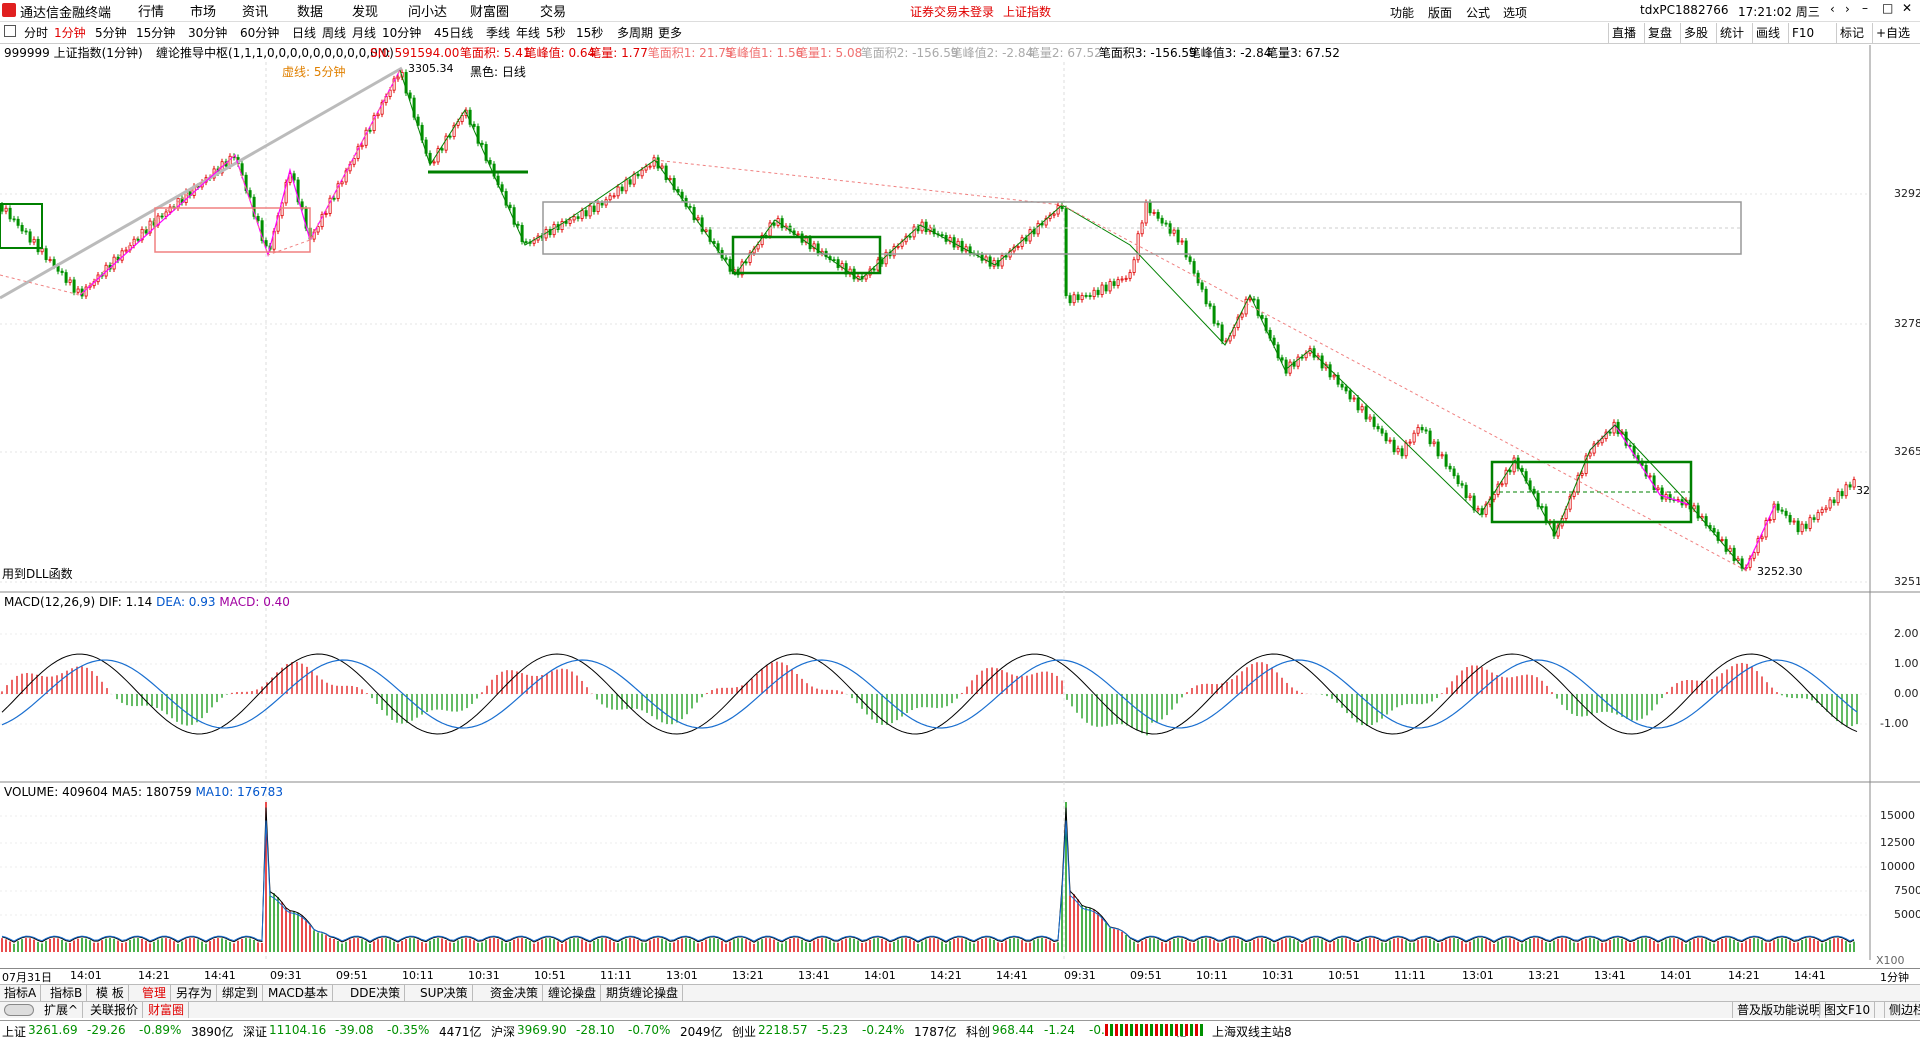 This screenshot has height=1040, width=1920. I want to click on period-15: 多周期, so click(635, 33).